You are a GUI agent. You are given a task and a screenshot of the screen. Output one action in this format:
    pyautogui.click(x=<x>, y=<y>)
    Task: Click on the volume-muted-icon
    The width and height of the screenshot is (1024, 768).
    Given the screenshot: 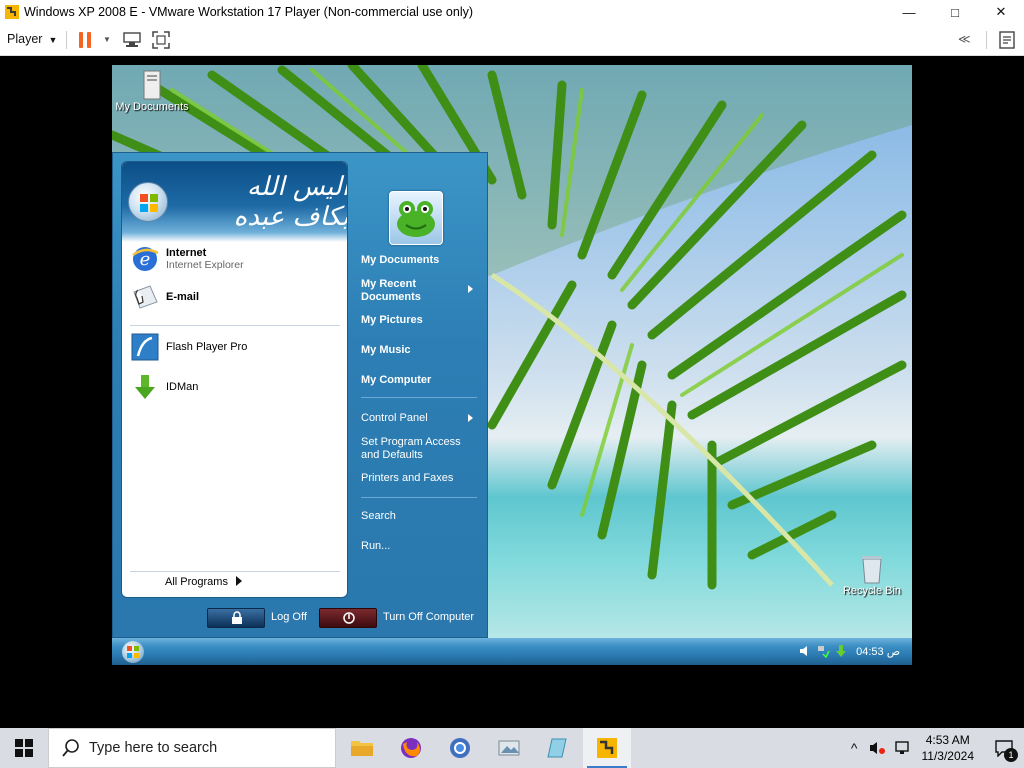 What is the action you would take?
    pyautogui.click(x=877, y=748)
    